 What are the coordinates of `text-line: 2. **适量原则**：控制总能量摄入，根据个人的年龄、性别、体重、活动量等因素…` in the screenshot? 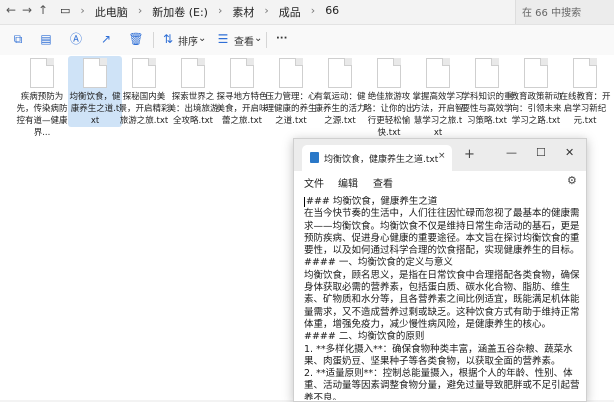 It's located at (442, 384).